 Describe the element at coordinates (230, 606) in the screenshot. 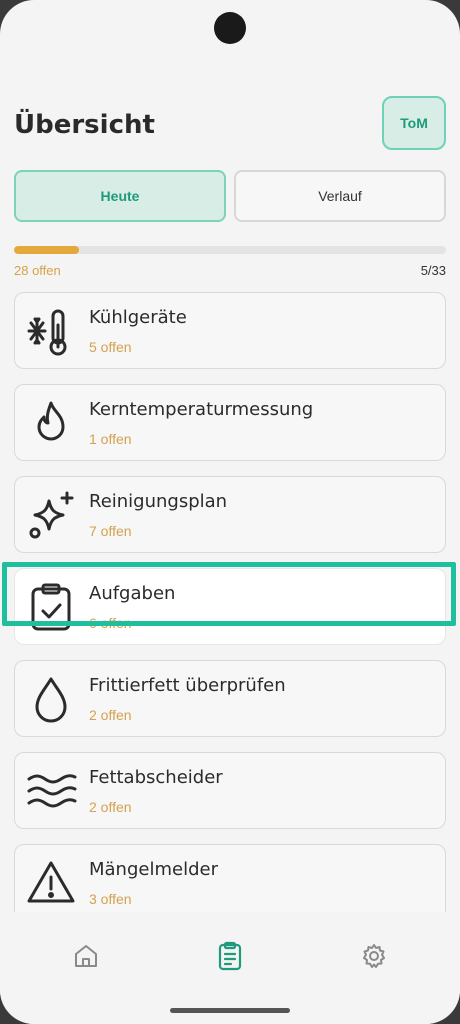

I see `list-item-aufgaben: Aufgaben 6 offen` at that location.